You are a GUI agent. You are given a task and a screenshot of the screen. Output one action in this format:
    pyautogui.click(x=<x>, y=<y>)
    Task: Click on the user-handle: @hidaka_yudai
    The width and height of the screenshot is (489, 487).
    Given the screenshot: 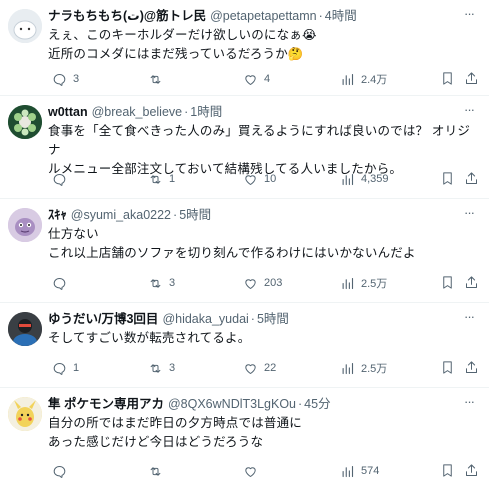 What is the action you would take?
    pyautogui.click(x=205, y=319)
    